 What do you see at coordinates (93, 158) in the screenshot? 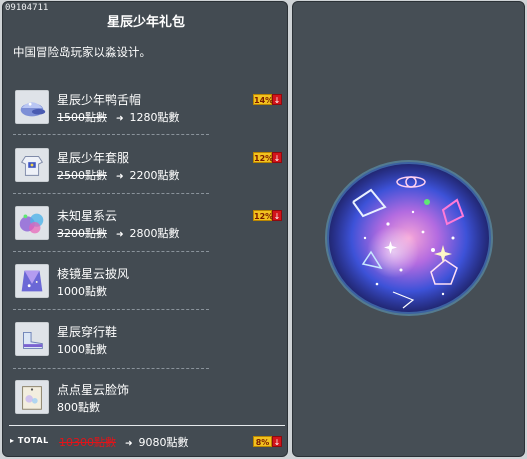
I see `item-name: 星辰少年套服` at bounding box center [93, 158].